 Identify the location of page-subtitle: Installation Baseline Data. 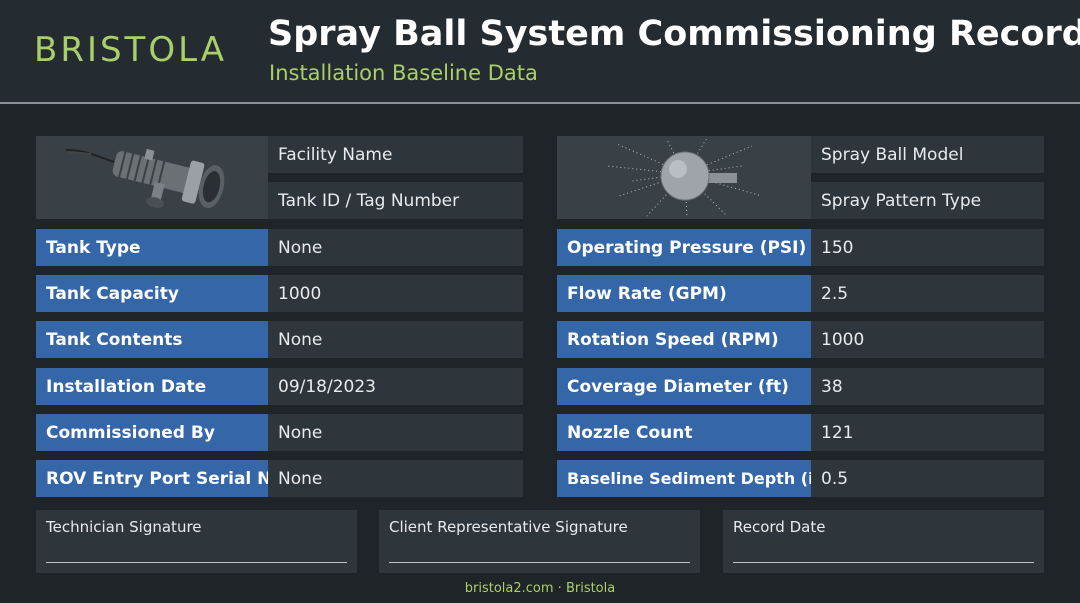
(403, 73).